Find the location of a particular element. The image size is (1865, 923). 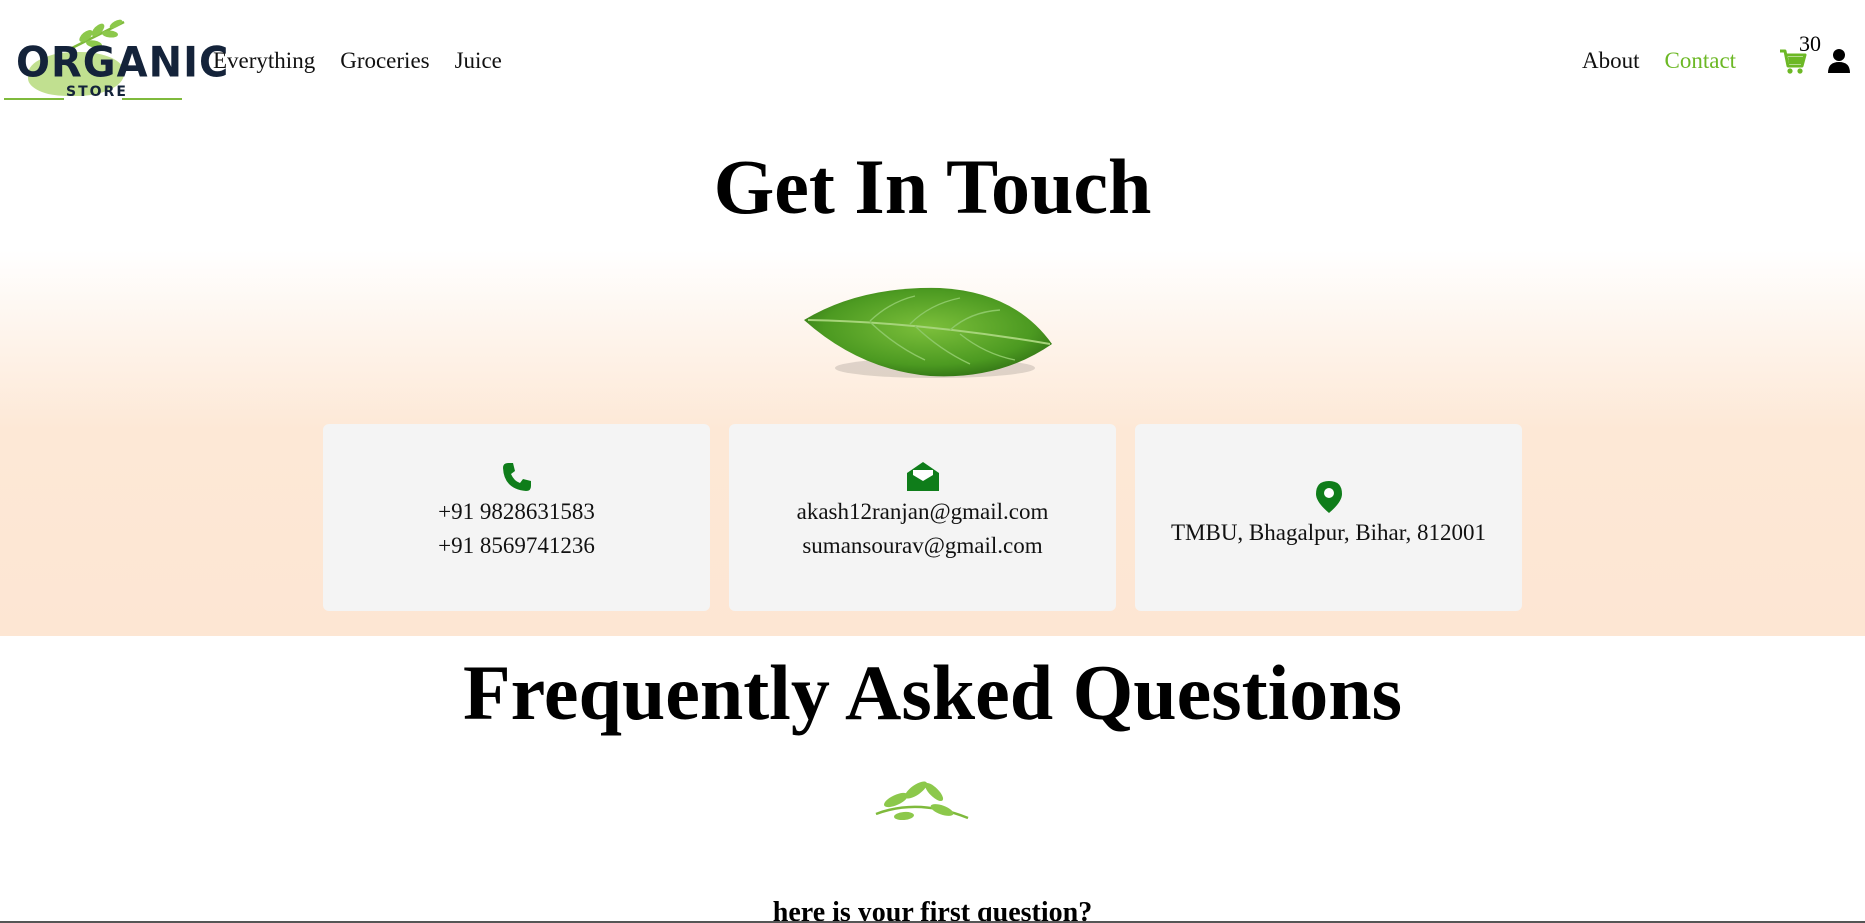

phone-number-1: +91 9828631583 is located at coordinates (516, 512).